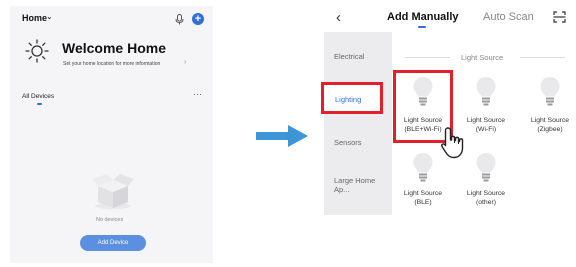 The height and width of the screenshot is (267, 576). What do you see at coordinates (197, 94) in the screenshot?
I see `more-icon: ···` at bounding box center [197, 94].